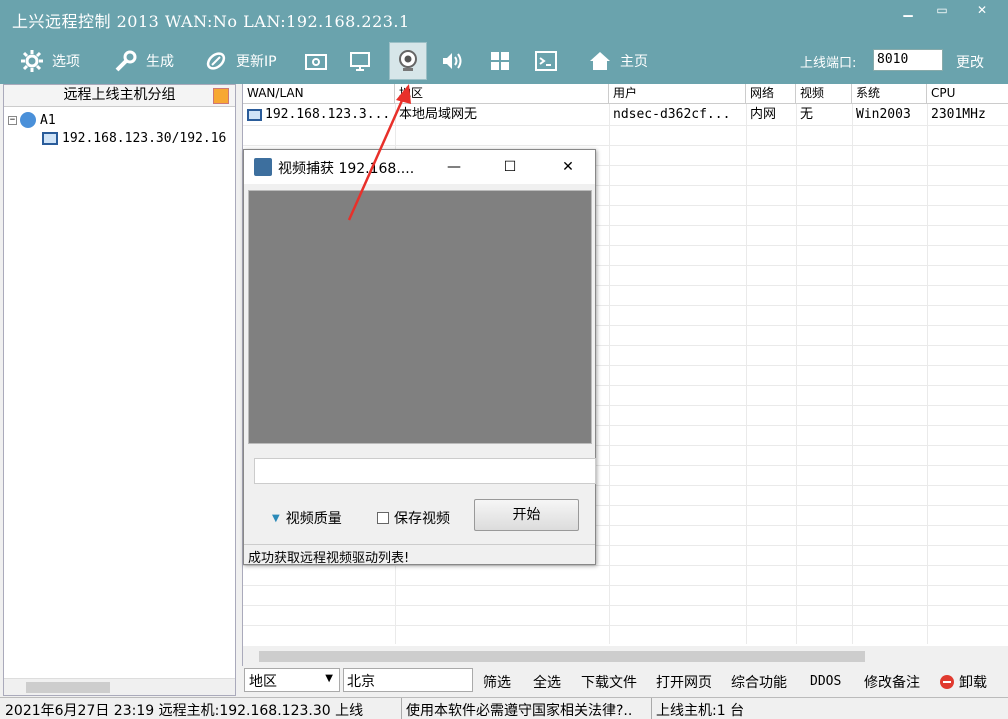 The height and width of the screenshot is (719, 1008). What do you see at coordinates (126, 61) in the screenshot?
I see `wrench-icon` at bounding box center [126, 61].